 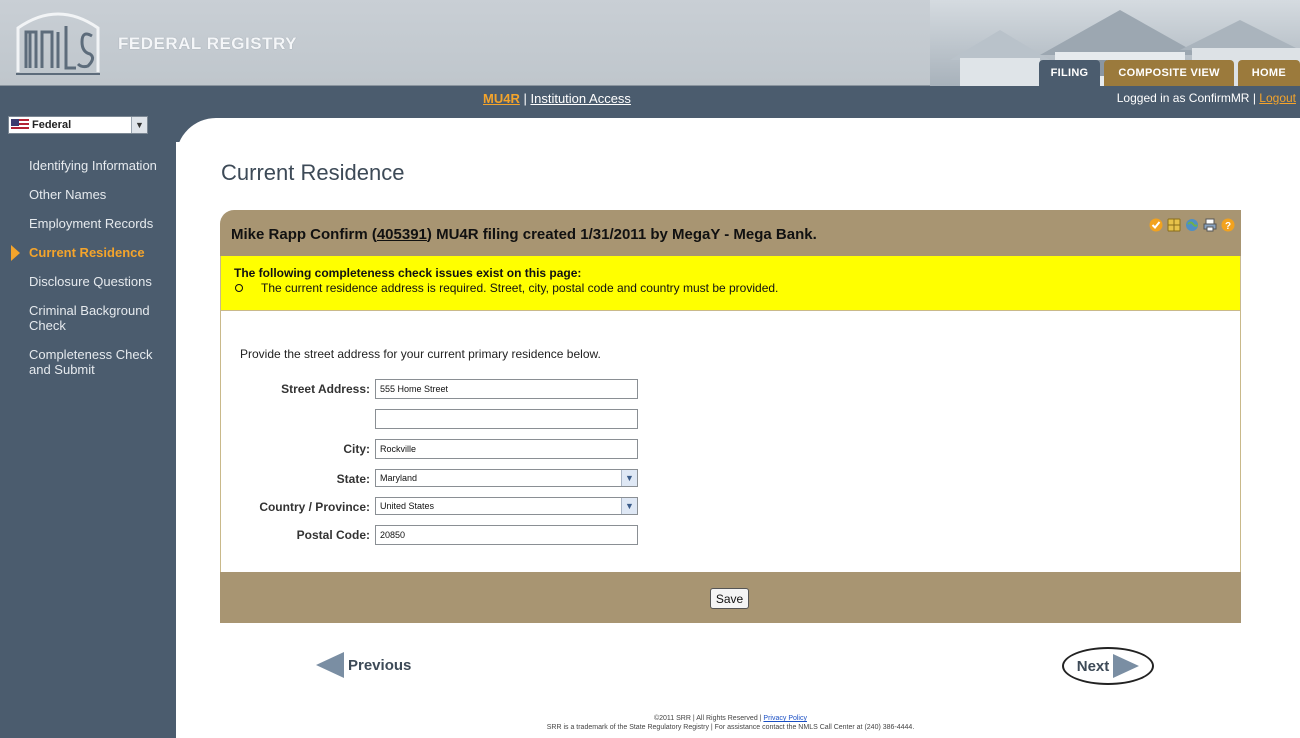 I want to click on checkmark-icon, so click(x=1156, y=225).